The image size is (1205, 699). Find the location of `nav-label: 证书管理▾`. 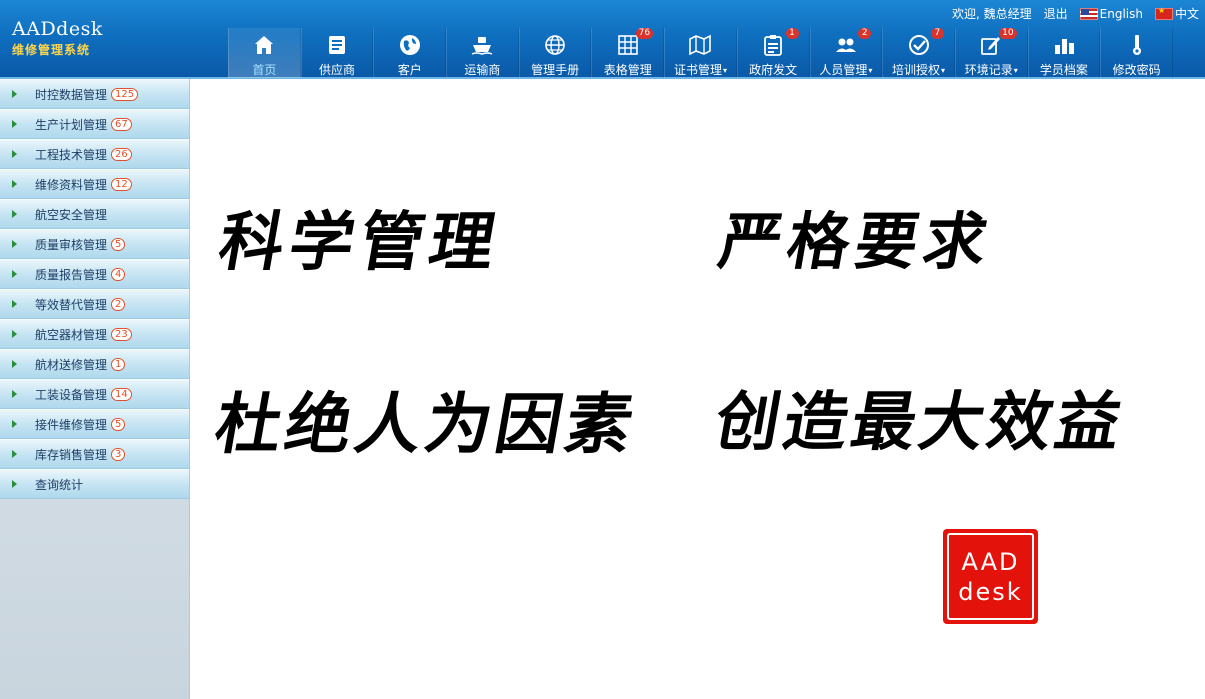

nav-label: 证书管理▾ is located at coordinates (700, 69).